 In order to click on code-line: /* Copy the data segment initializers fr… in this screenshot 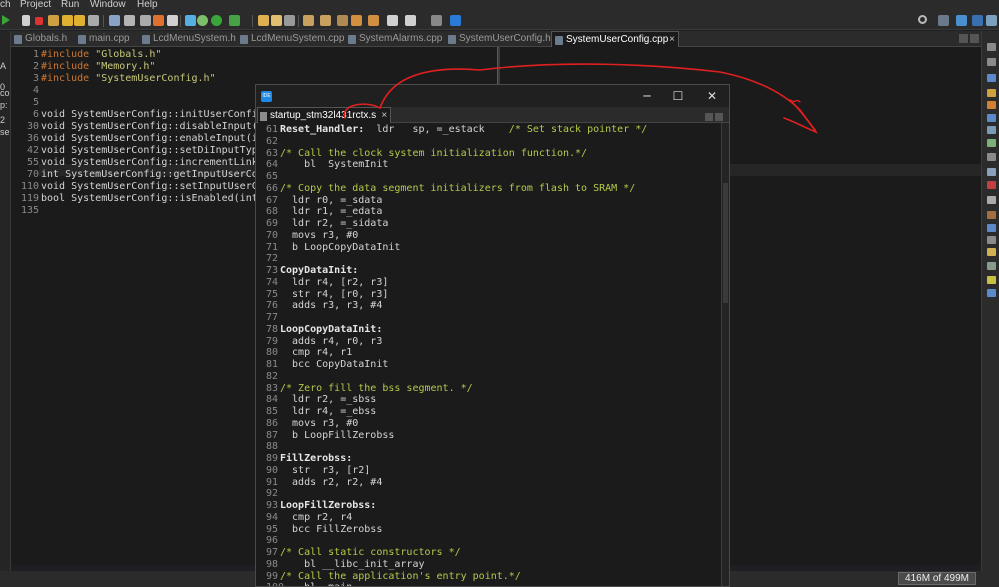, I will do `click(458, 188)`.